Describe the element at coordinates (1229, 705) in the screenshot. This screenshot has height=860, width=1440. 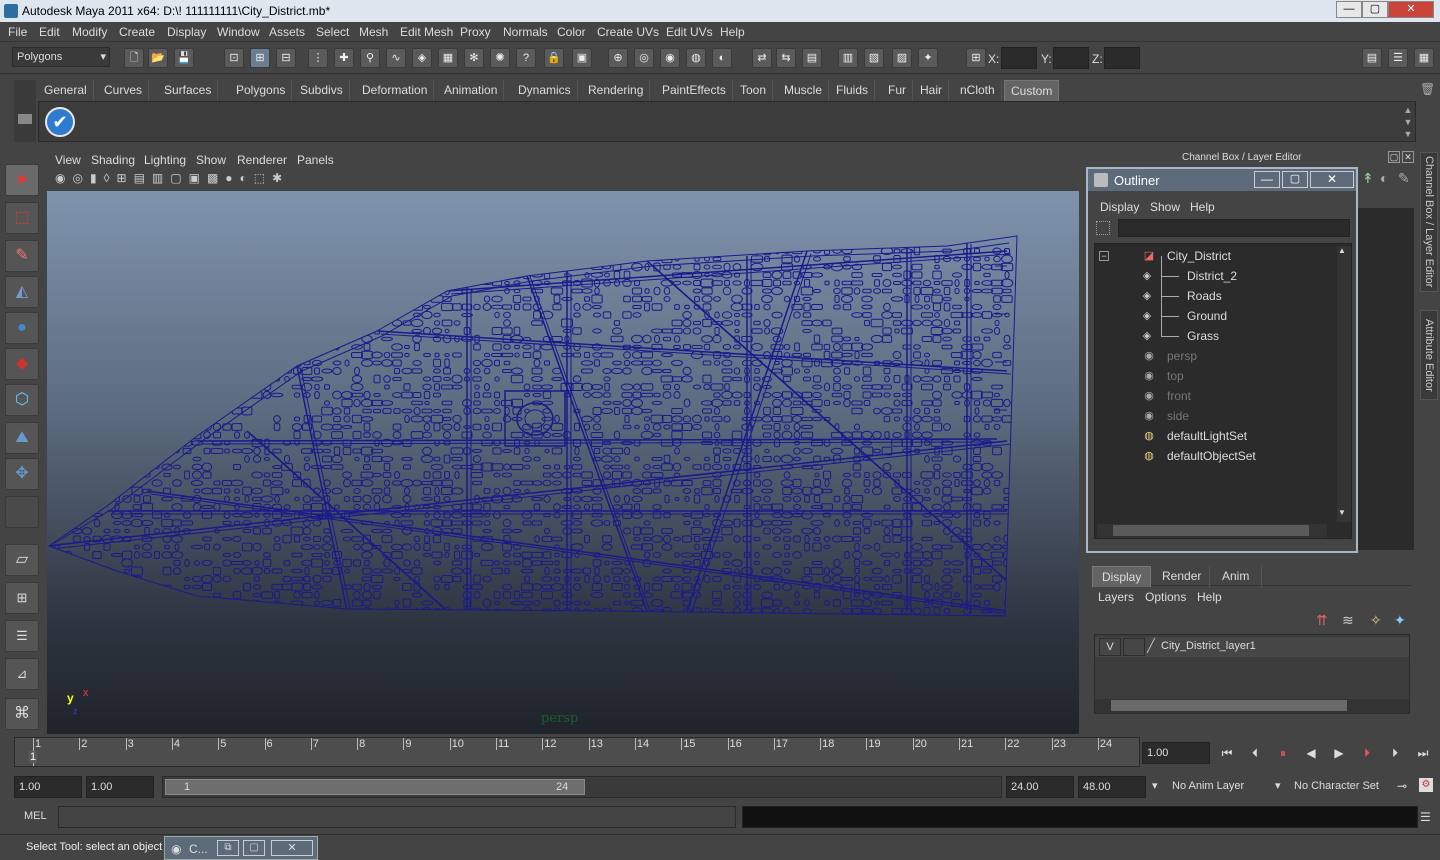
I see `layer-scroll-thumb` at that location.